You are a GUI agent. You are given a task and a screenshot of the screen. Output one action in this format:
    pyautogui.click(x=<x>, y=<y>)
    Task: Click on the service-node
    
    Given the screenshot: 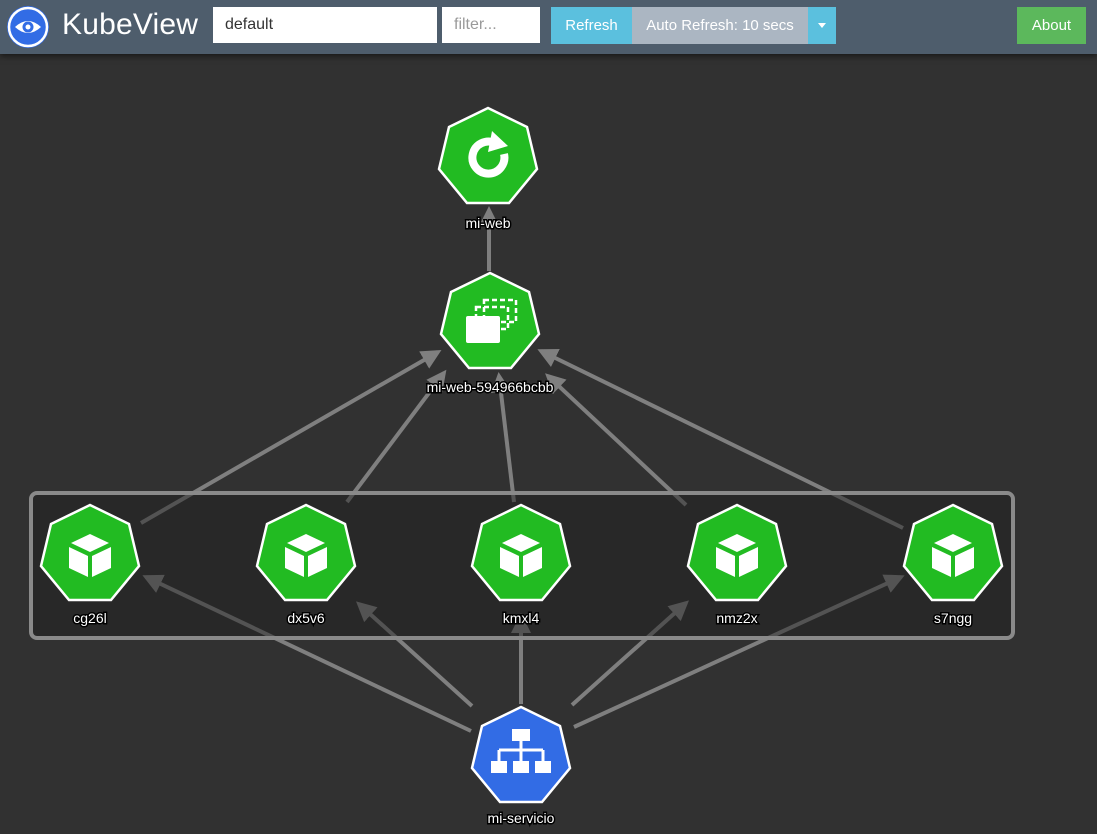 What is the action you would take?
    pyautogui.click(x=521, y=754)
    